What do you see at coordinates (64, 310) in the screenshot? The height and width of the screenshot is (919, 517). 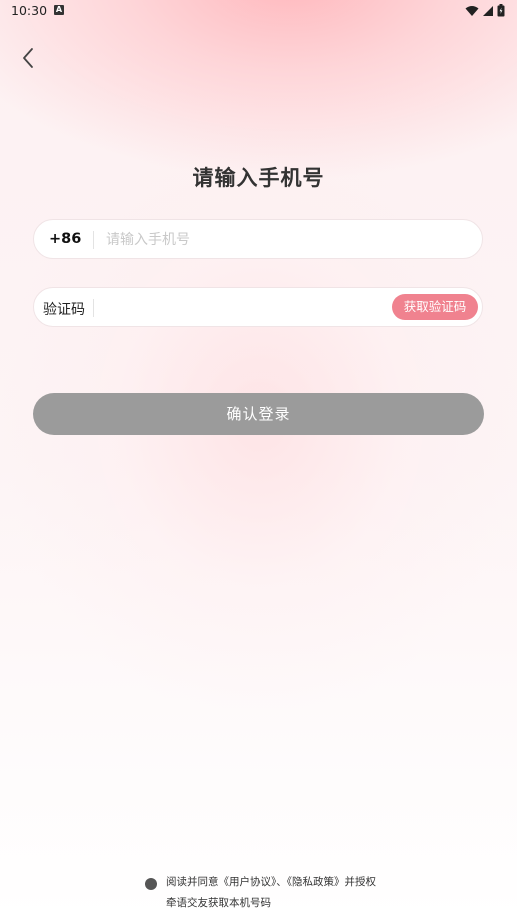 I see `verification-code-label: 验证码` at bounding box center [64, 310].